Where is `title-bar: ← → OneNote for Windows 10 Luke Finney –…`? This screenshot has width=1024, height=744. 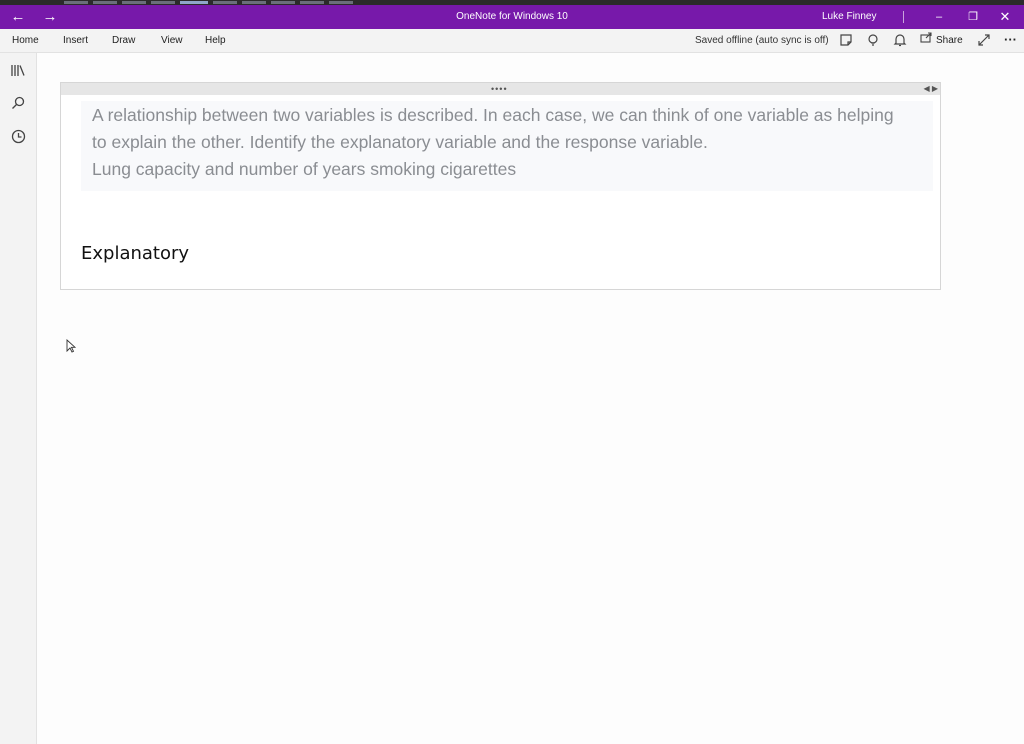 title-bar: ← → OneNote for Windows 10 Luke Finney –… is located at coordinates (512, 17).